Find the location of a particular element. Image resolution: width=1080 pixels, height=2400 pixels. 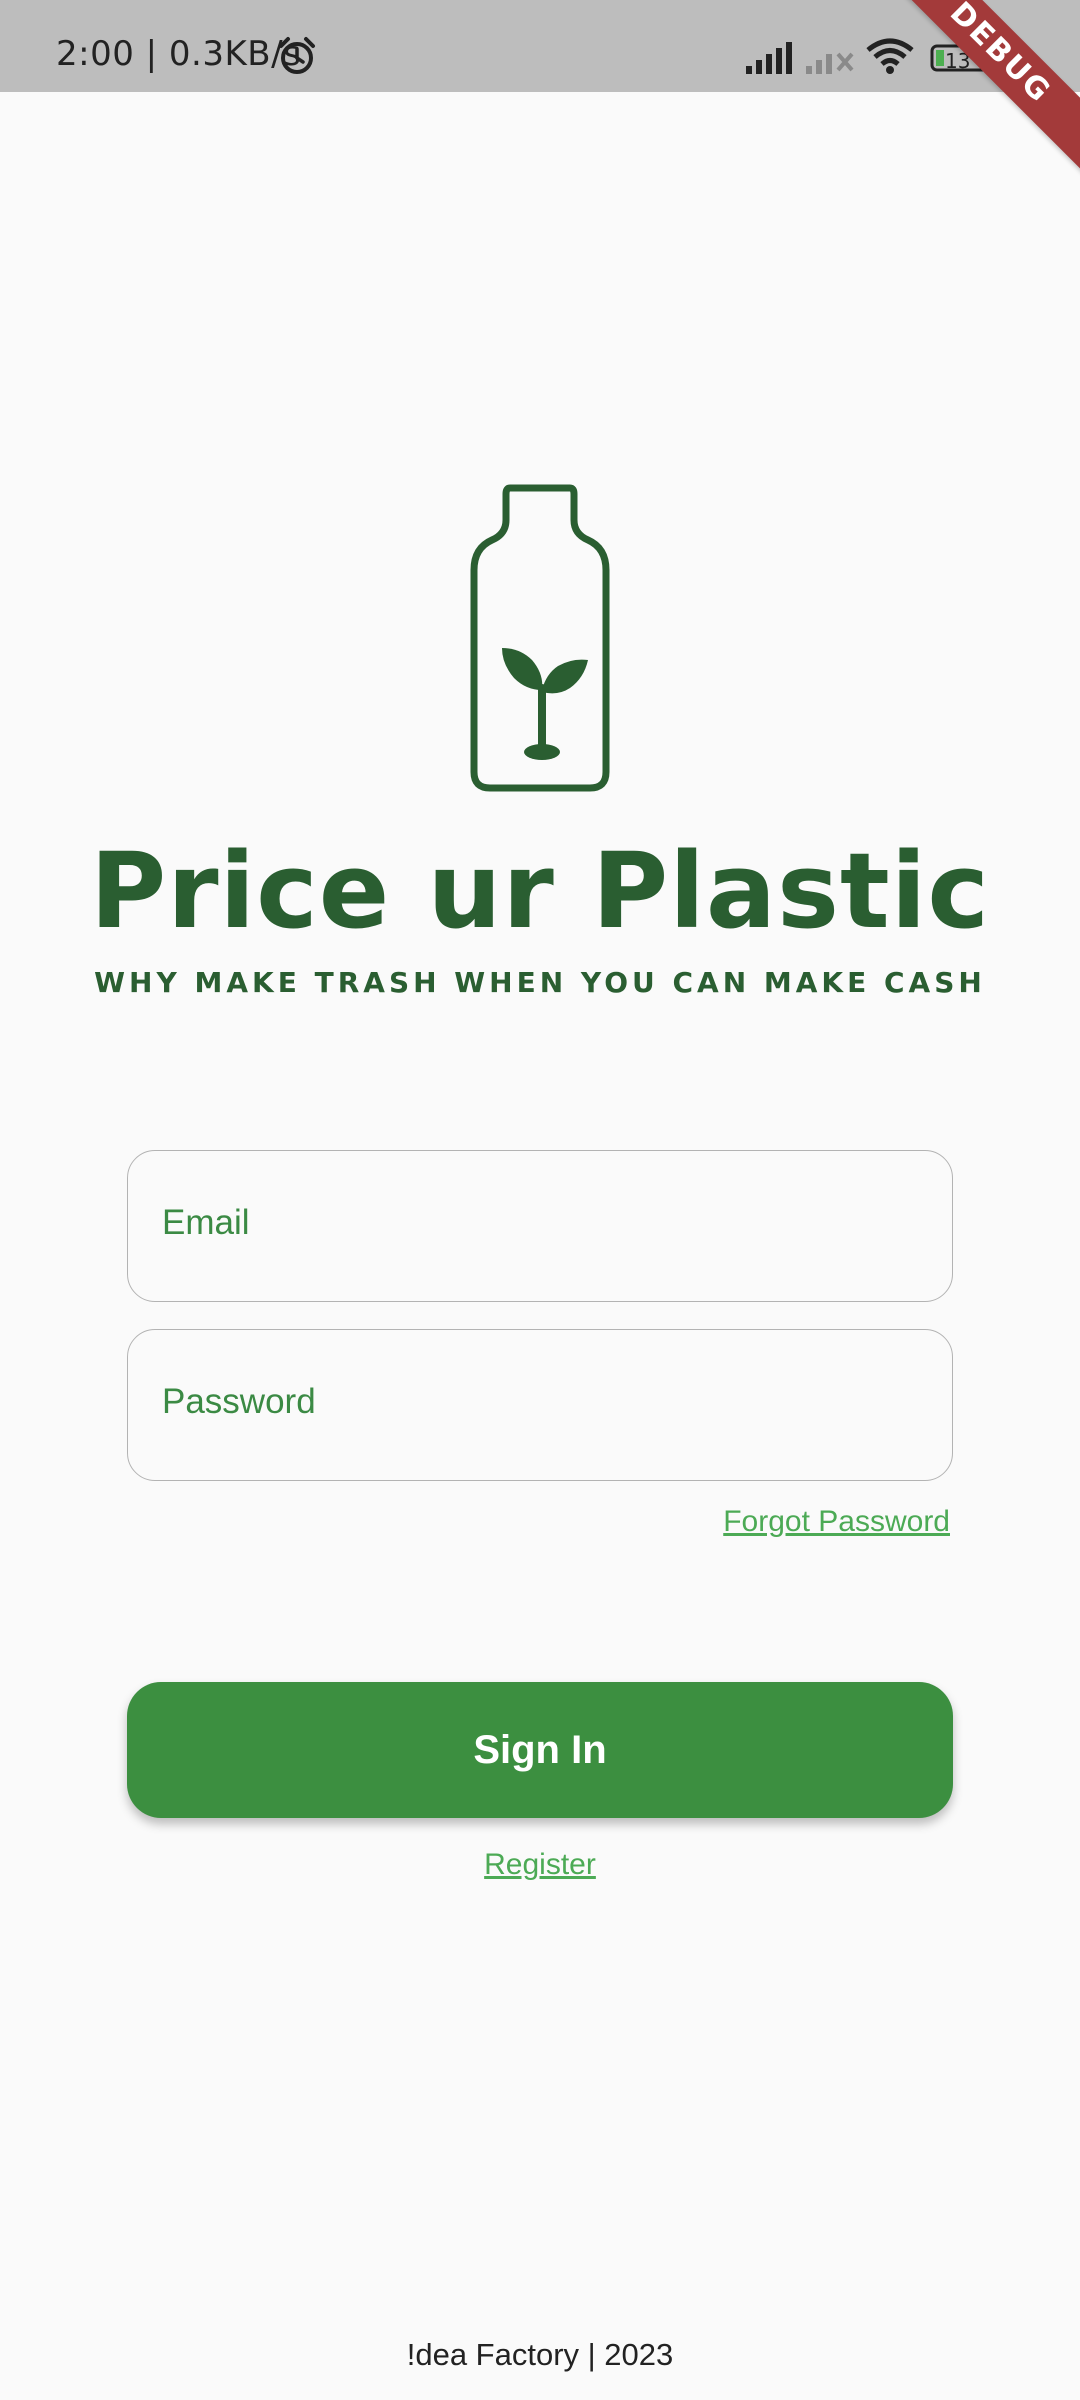

password-field: Password is located at coordinates (540, 1405).